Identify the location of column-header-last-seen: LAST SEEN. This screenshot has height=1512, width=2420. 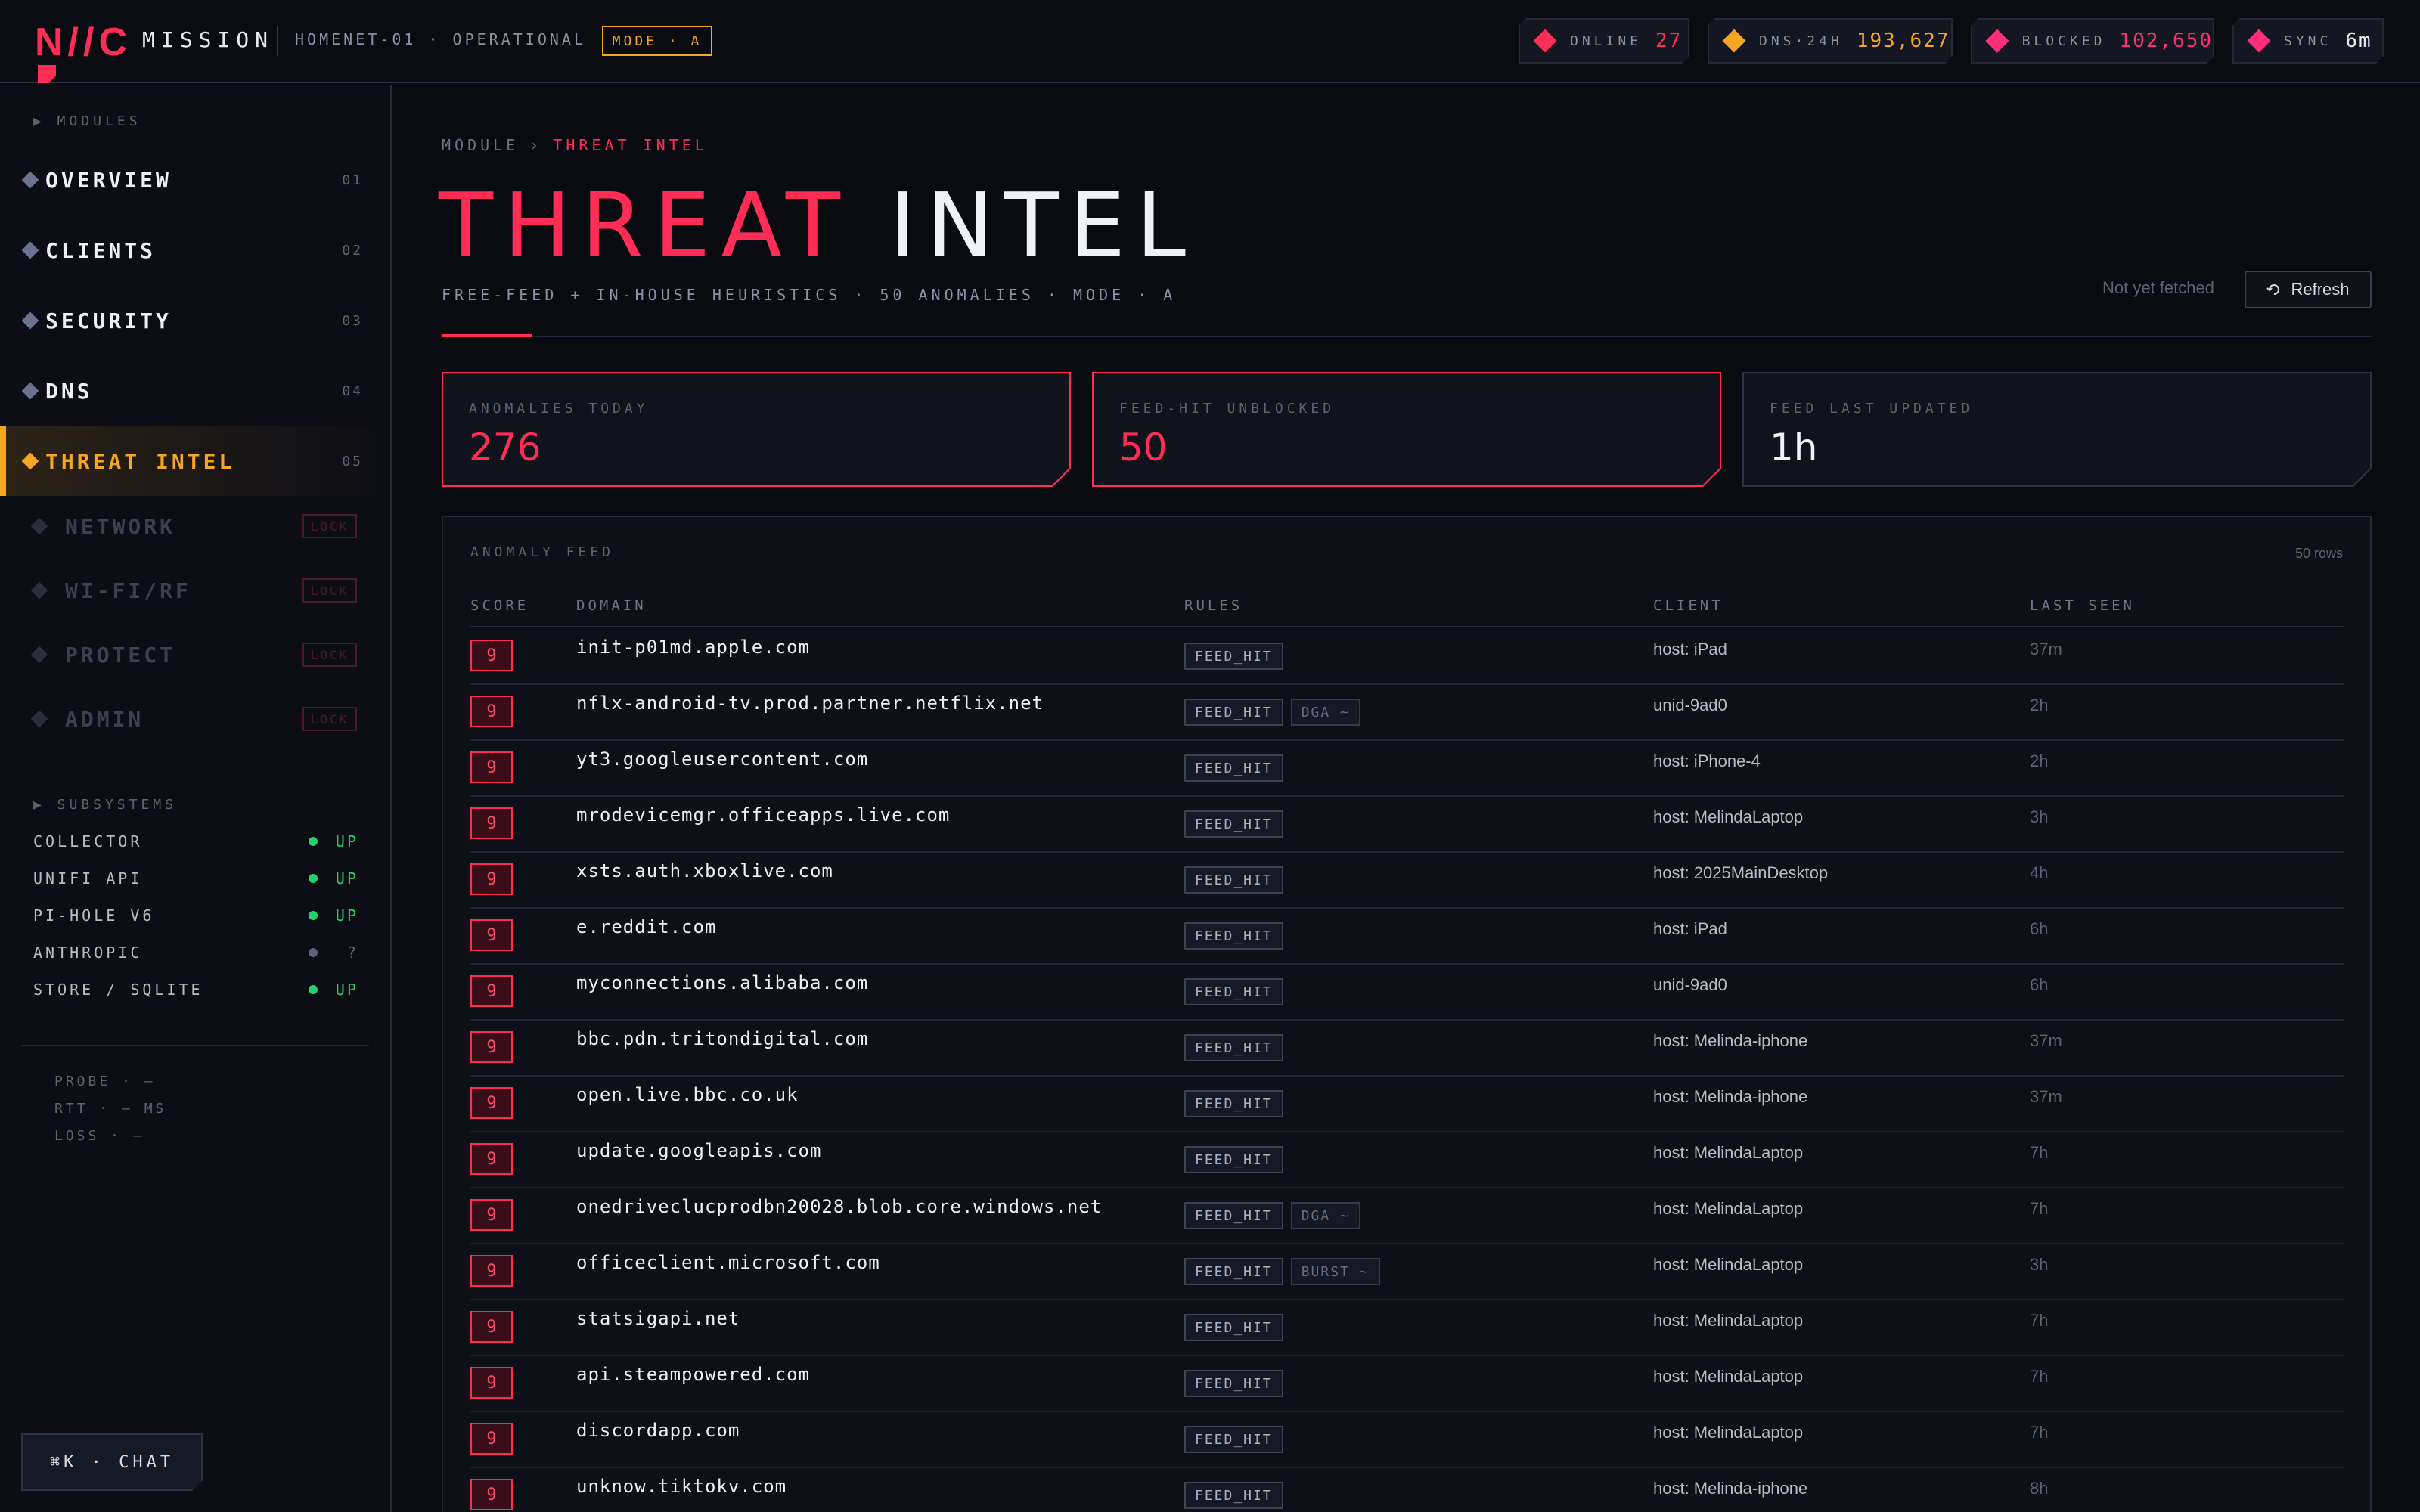
(2082, 605).